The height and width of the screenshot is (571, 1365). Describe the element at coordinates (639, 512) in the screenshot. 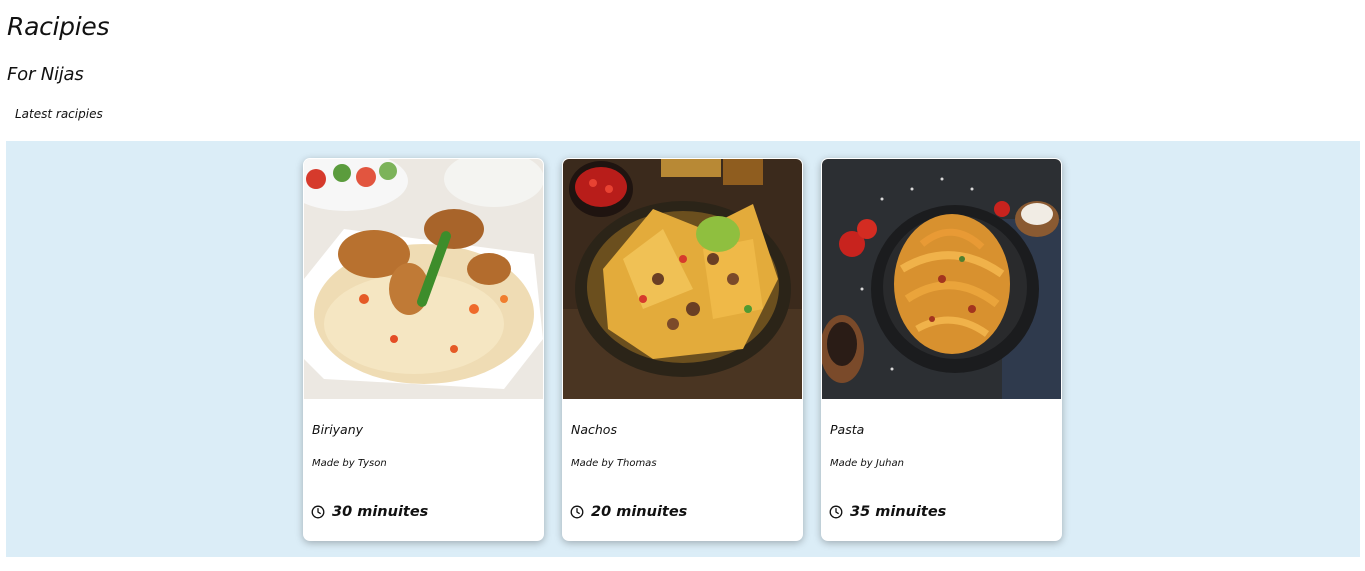

I see `recipe-time-label: 20 minuites` at that location.